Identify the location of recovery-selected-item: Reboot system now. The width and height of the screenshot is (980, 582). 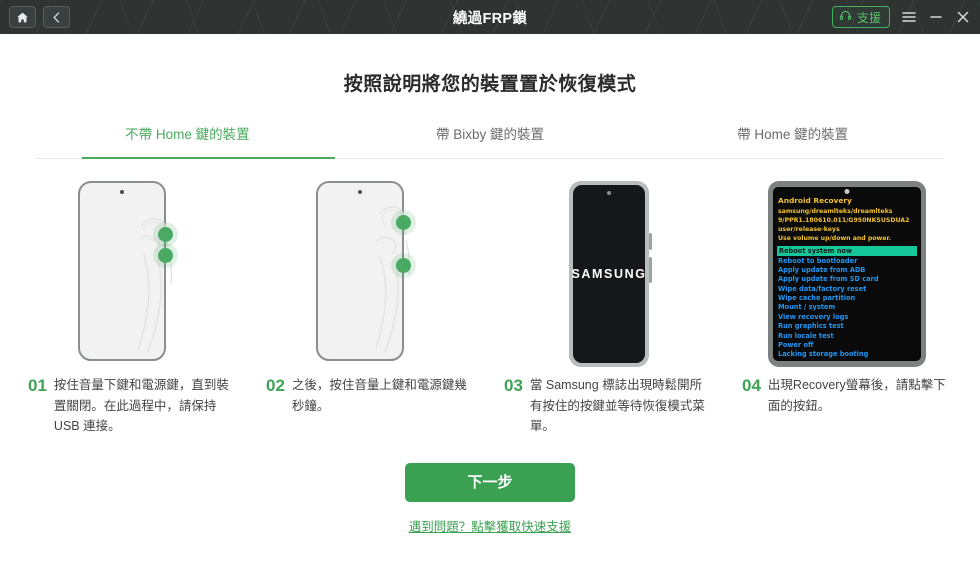
(847, 250).